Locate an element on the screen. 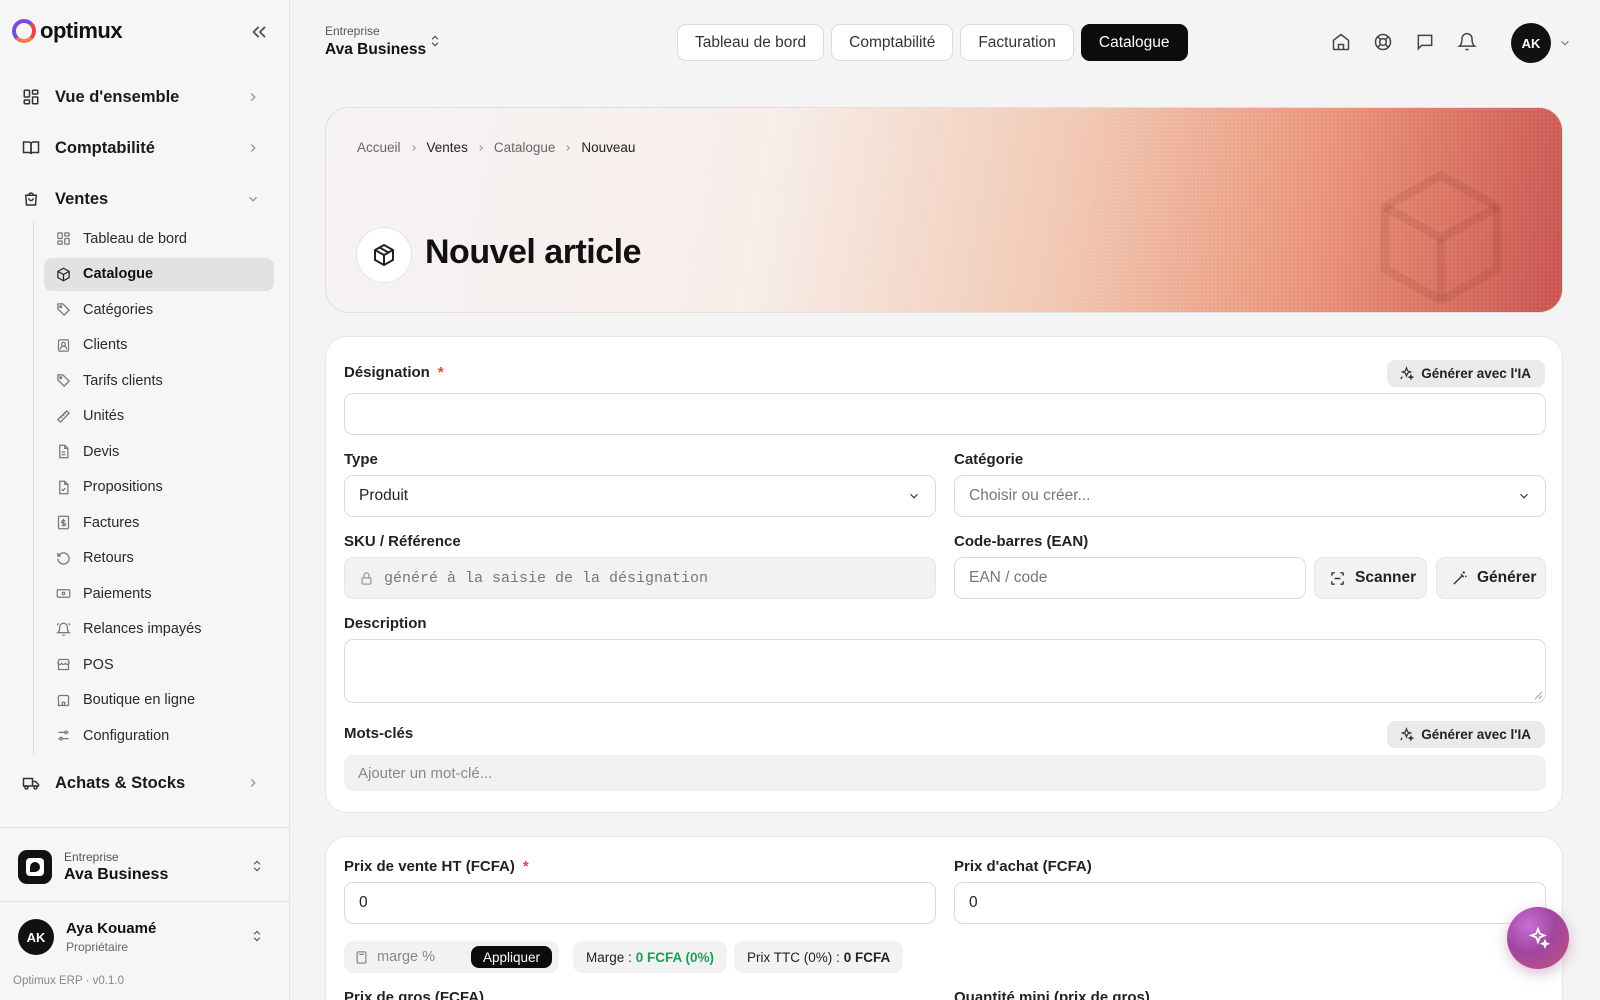 Image resolution: width=1600 pixels, height=1000 pixels. type-select: Produit is located at coordinates (640, 496).